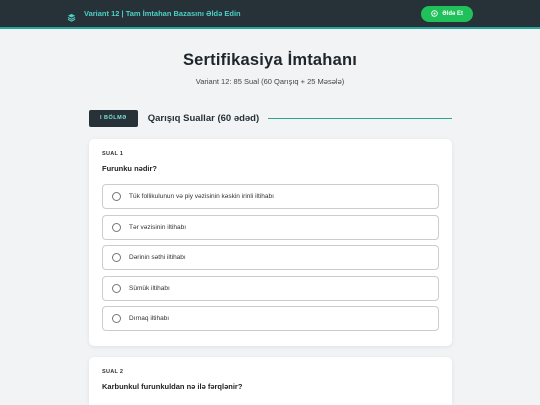 This screenshot has width=540, height=405. Describe the element at coordinates (157, 257) in the screenshot. I see `option-label: Dərinin səthi iltihabı` at that location.